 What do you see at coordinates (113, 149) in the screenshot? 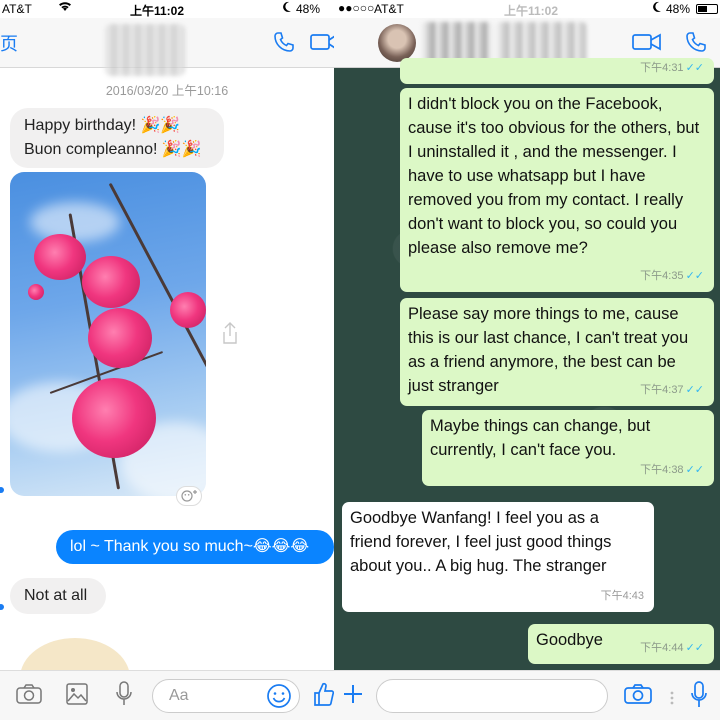
I see `message-text: Buon compleanno! 🎉🎉` at bounding box center [113, 149].